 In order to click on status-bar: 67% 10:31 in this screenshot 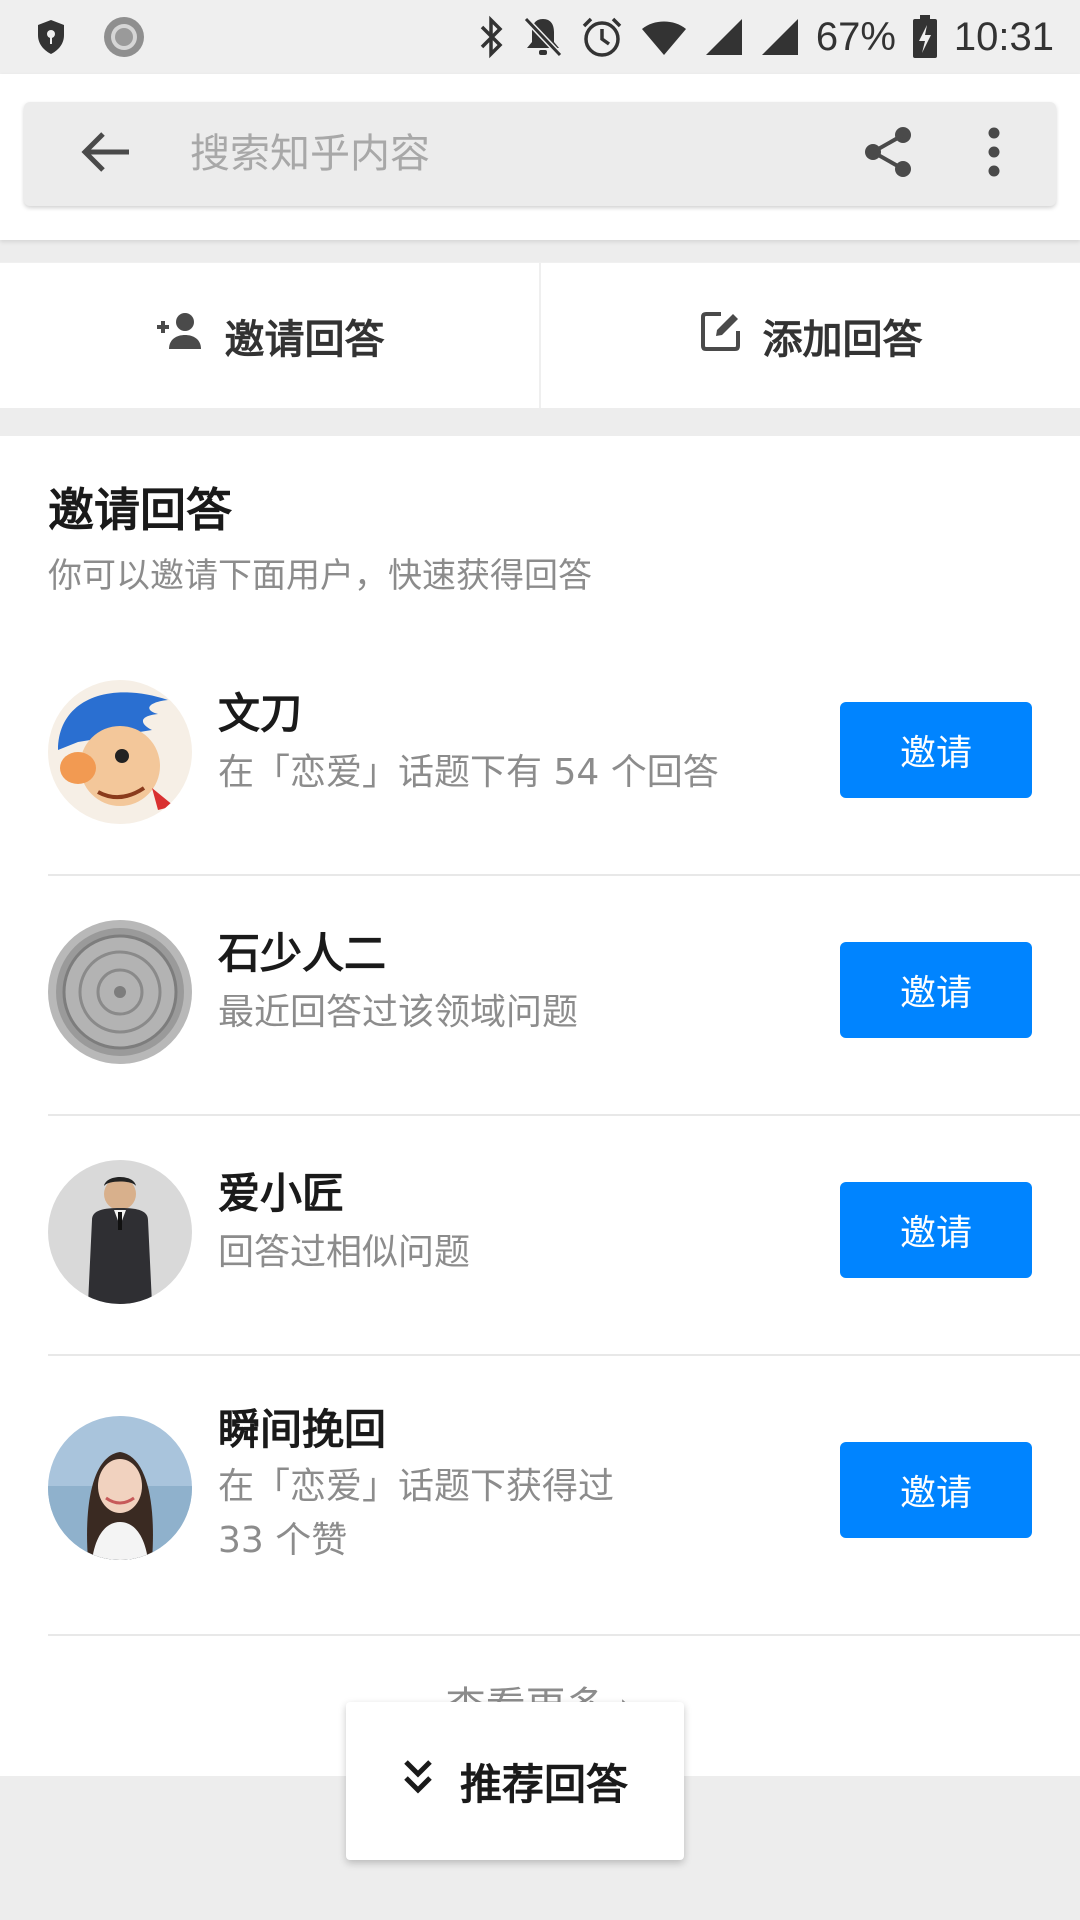, I will do `click(540, 37)`.